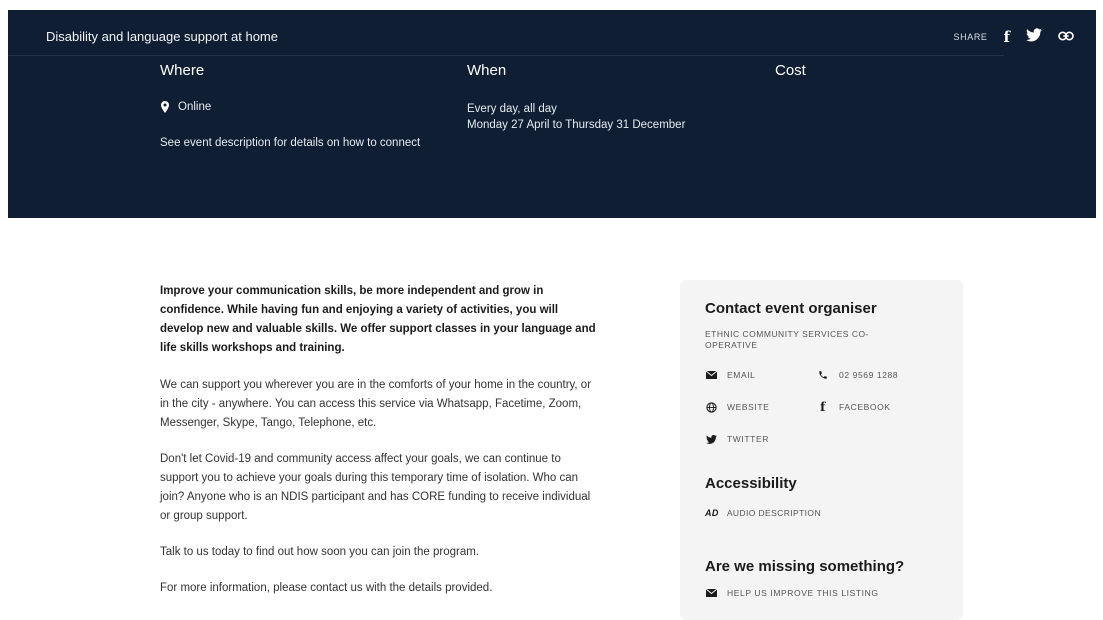 The image size is (1103, 620). Describe the element at coordinates (512, 109) in the screenshot. I see `when-frequency: Every day, all day` at that location.